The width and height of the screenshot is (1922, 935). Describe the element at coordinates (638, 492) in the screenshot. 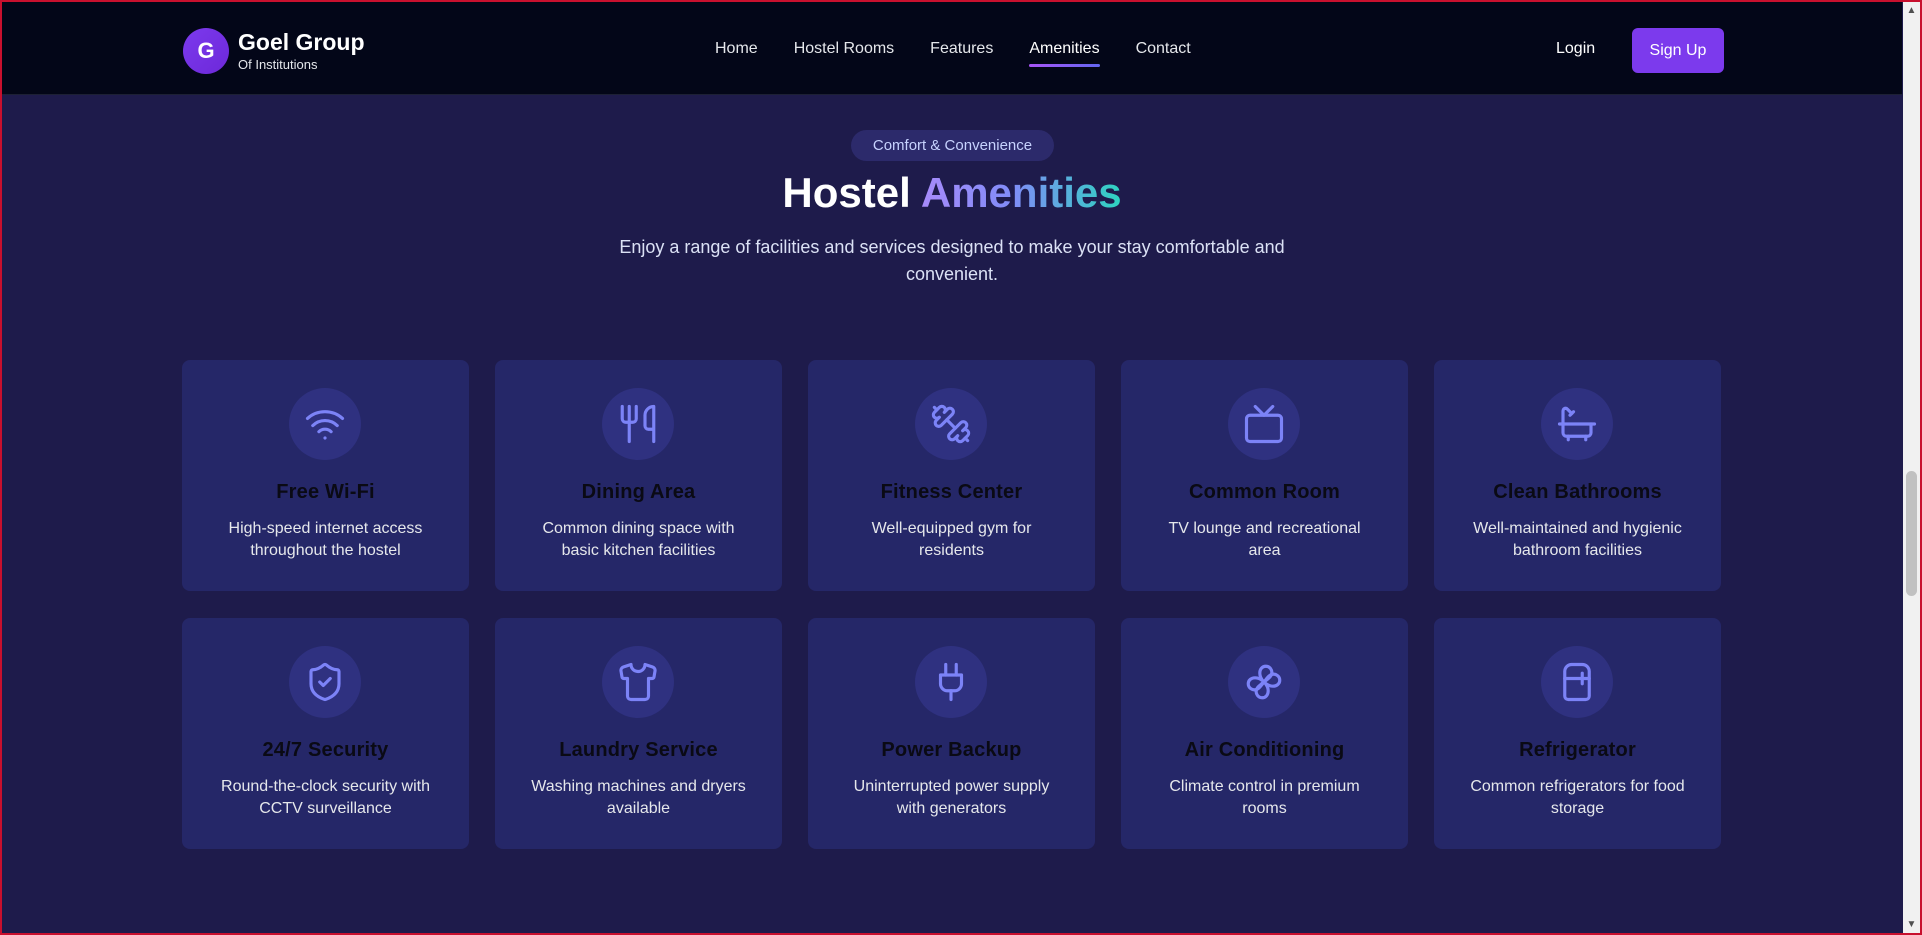

I see `amenity-title: Dining Area` at that location.